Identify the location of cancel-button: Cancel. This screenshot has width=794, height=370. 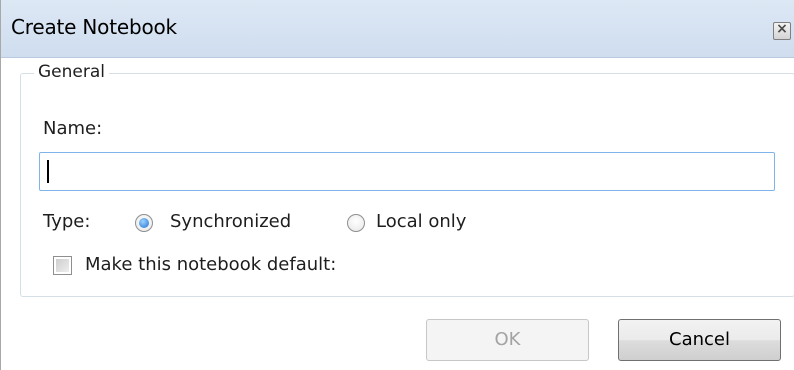
(699, 340).